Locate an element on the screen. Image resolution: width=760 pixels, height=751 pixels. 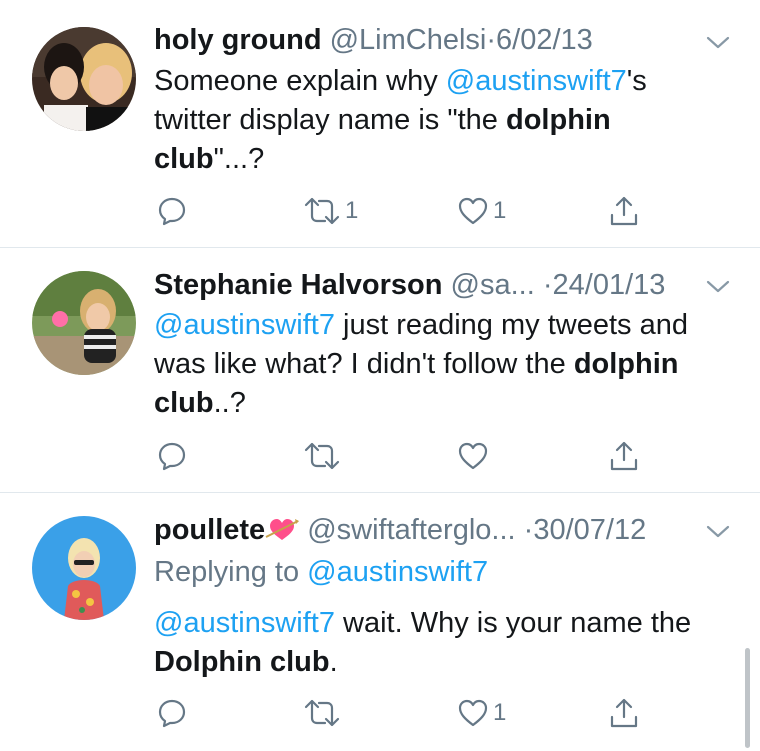
tweet-text-part: ..? is located at coordinates (229, 403).